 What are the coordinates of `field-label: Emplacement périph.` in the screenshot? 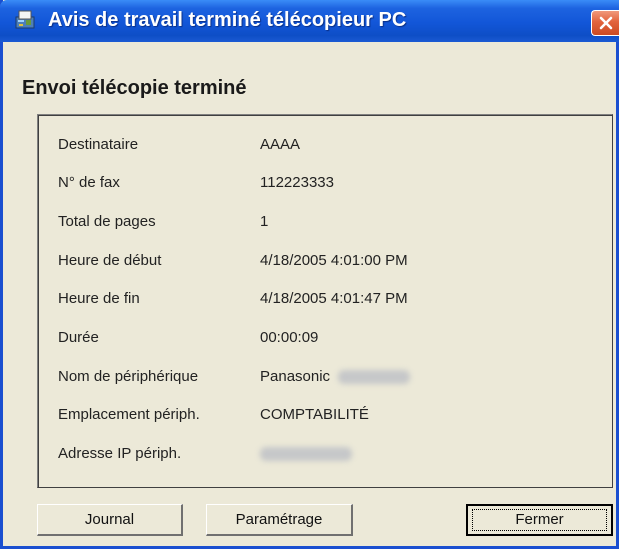 It's located at (129, 414).